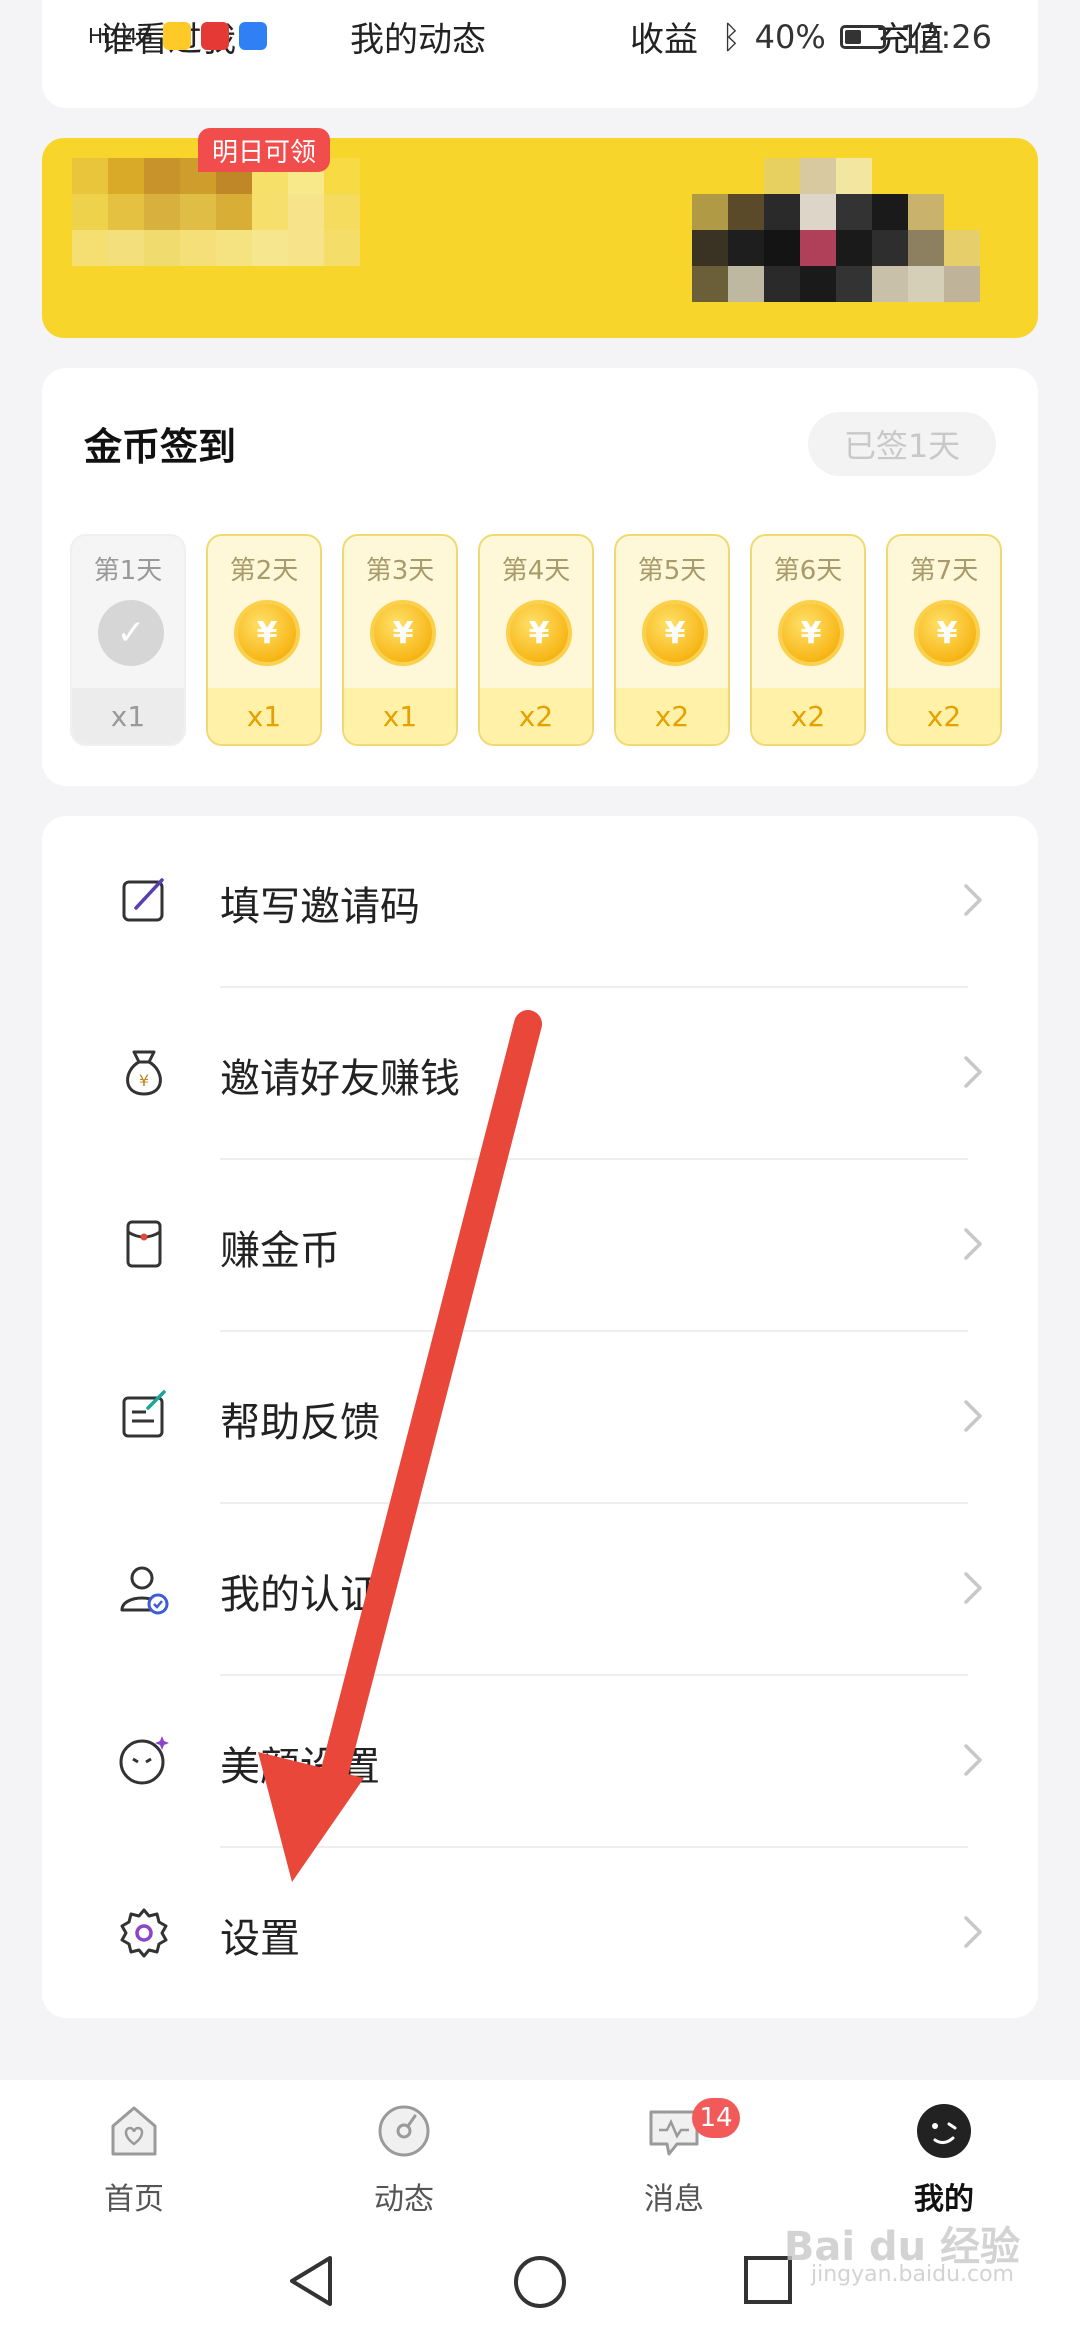 Image resolution: width=1080 pixels, height=2340 pixels. Describe the element at coordinates (902, 444) in the screenshot. I see `signed-status-button: 已签1天` at that location.